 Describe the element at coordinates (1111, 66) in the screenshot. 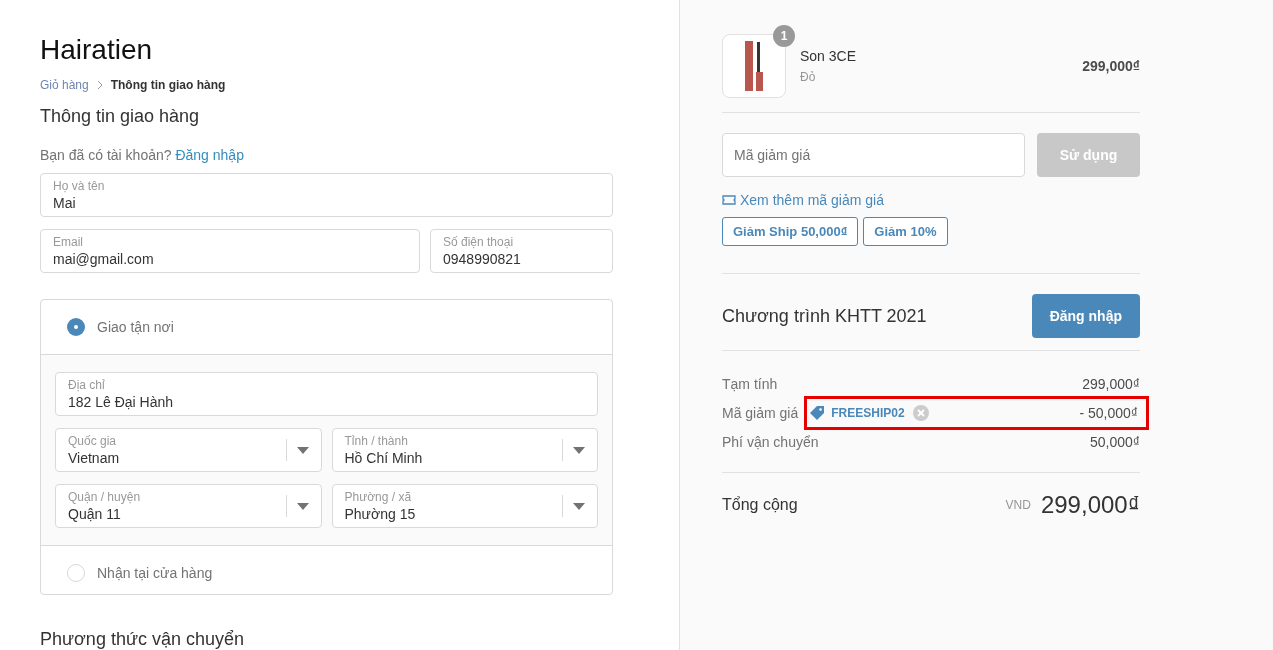

I see `product-price: 299,000₫` at that location.